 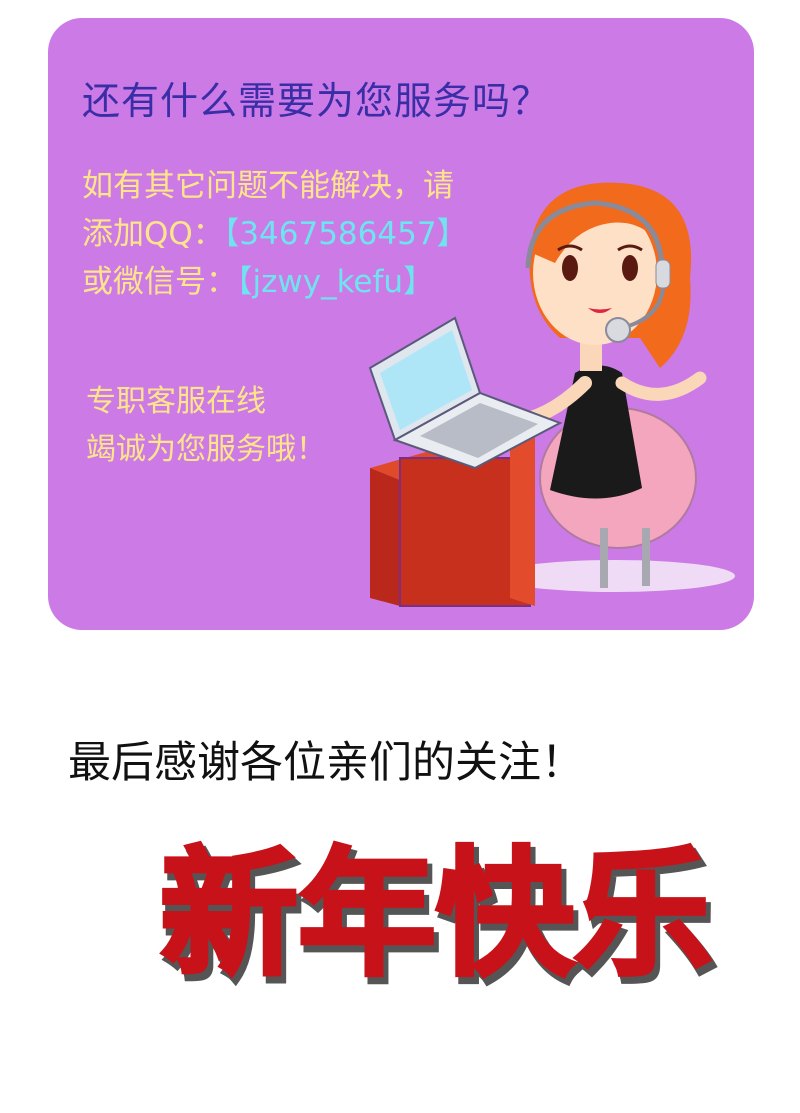 What do you see at coordinates (153, 234) in the screenshot?
I see `qq-label: 添加QQ：` at bounding box center [153, 234].